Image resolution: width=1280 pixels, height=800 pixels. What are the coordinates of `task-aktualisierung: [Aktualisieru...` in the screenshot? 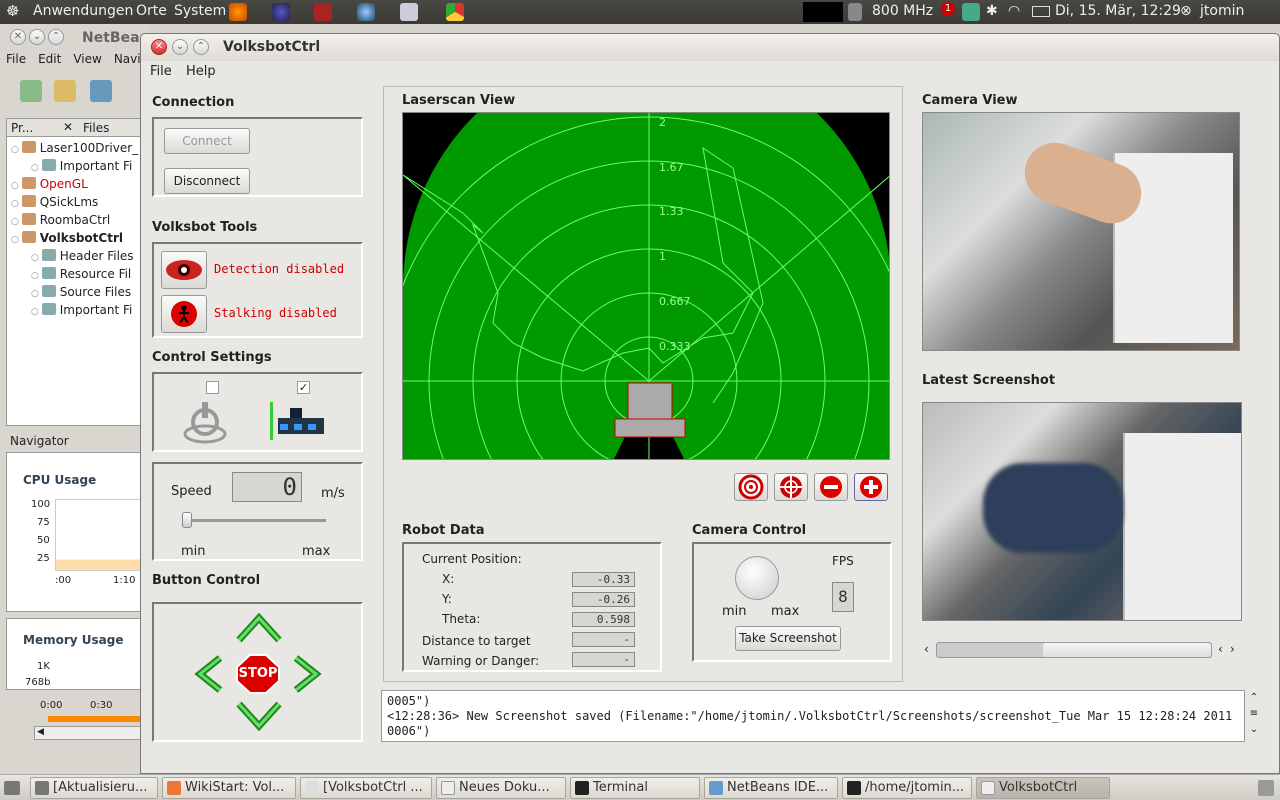 It's located at (94, 788).